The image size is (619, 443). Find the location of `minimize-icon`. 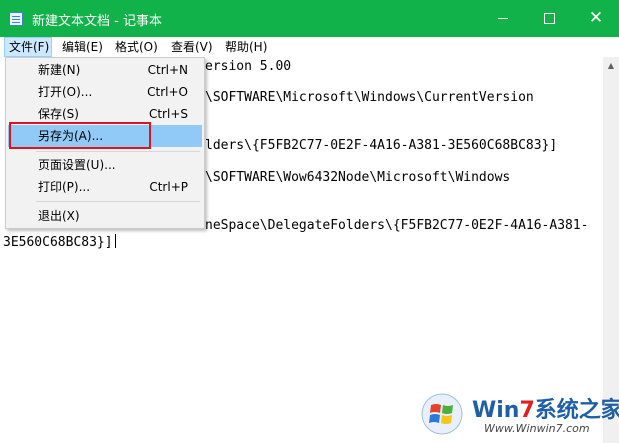

minimize-icon is located at coordinates (503, 18).